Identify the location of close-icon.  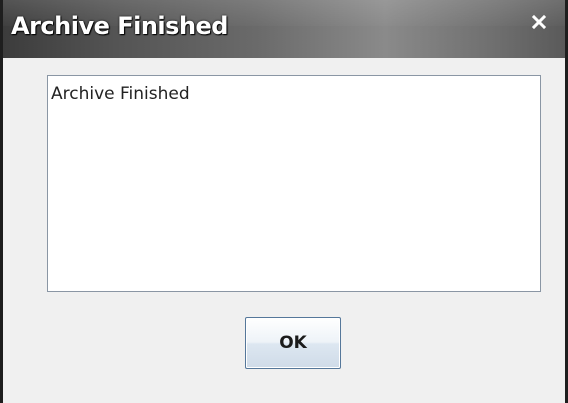
(539, 22).